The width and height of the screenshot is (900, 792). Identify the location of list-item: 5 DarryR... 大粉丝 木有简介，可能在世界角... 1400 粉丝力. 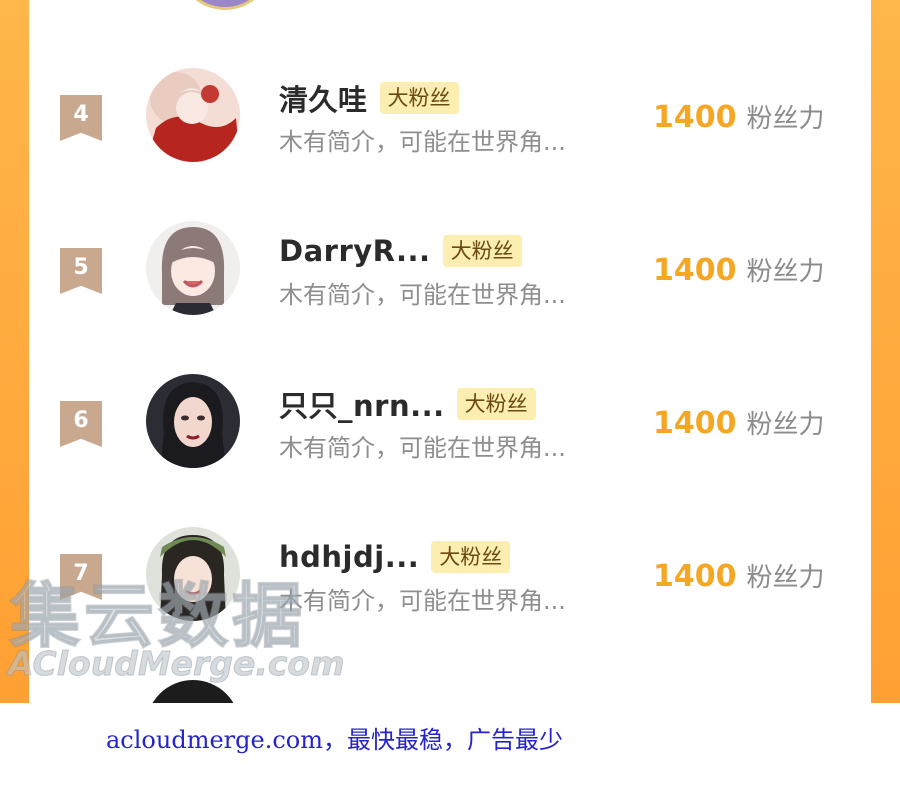
(450, 281).